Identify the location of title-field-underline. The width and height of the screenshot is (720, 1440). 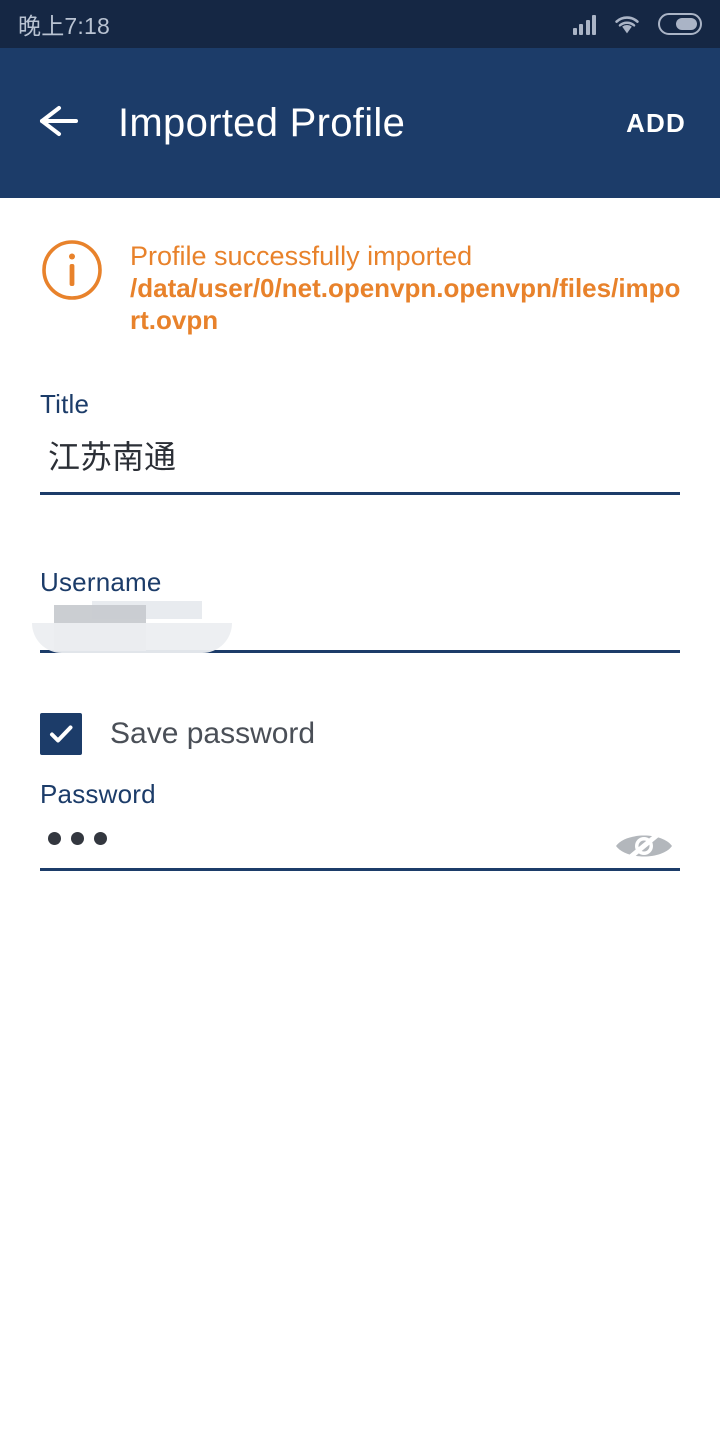
(360, 493).